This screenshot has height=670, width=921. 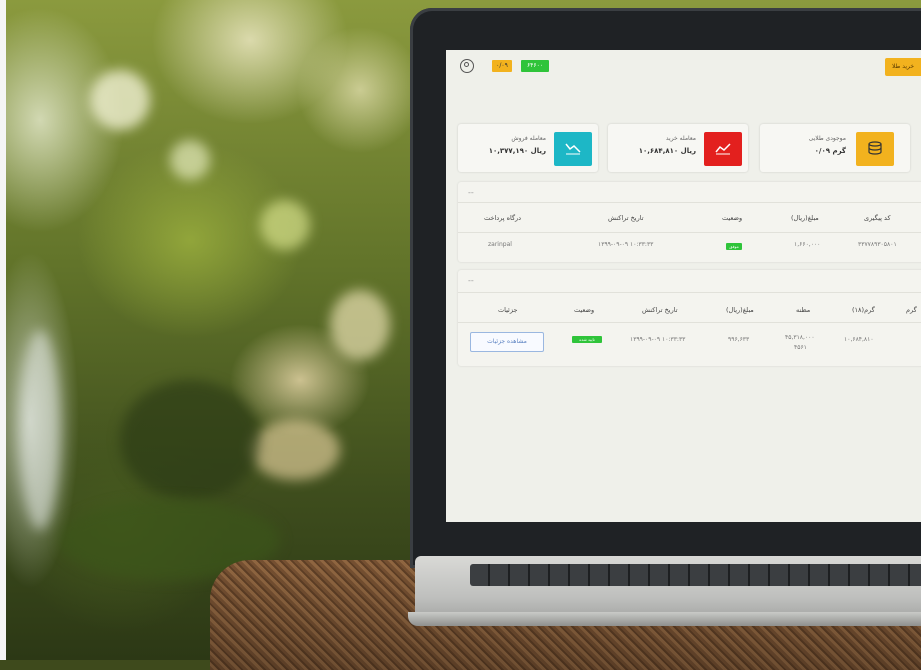 What do you see at coordinates (502, 66) in the screenshot?
I see `gold-balance-chip: ۰/۰۹` at bounding box center [502, 66].